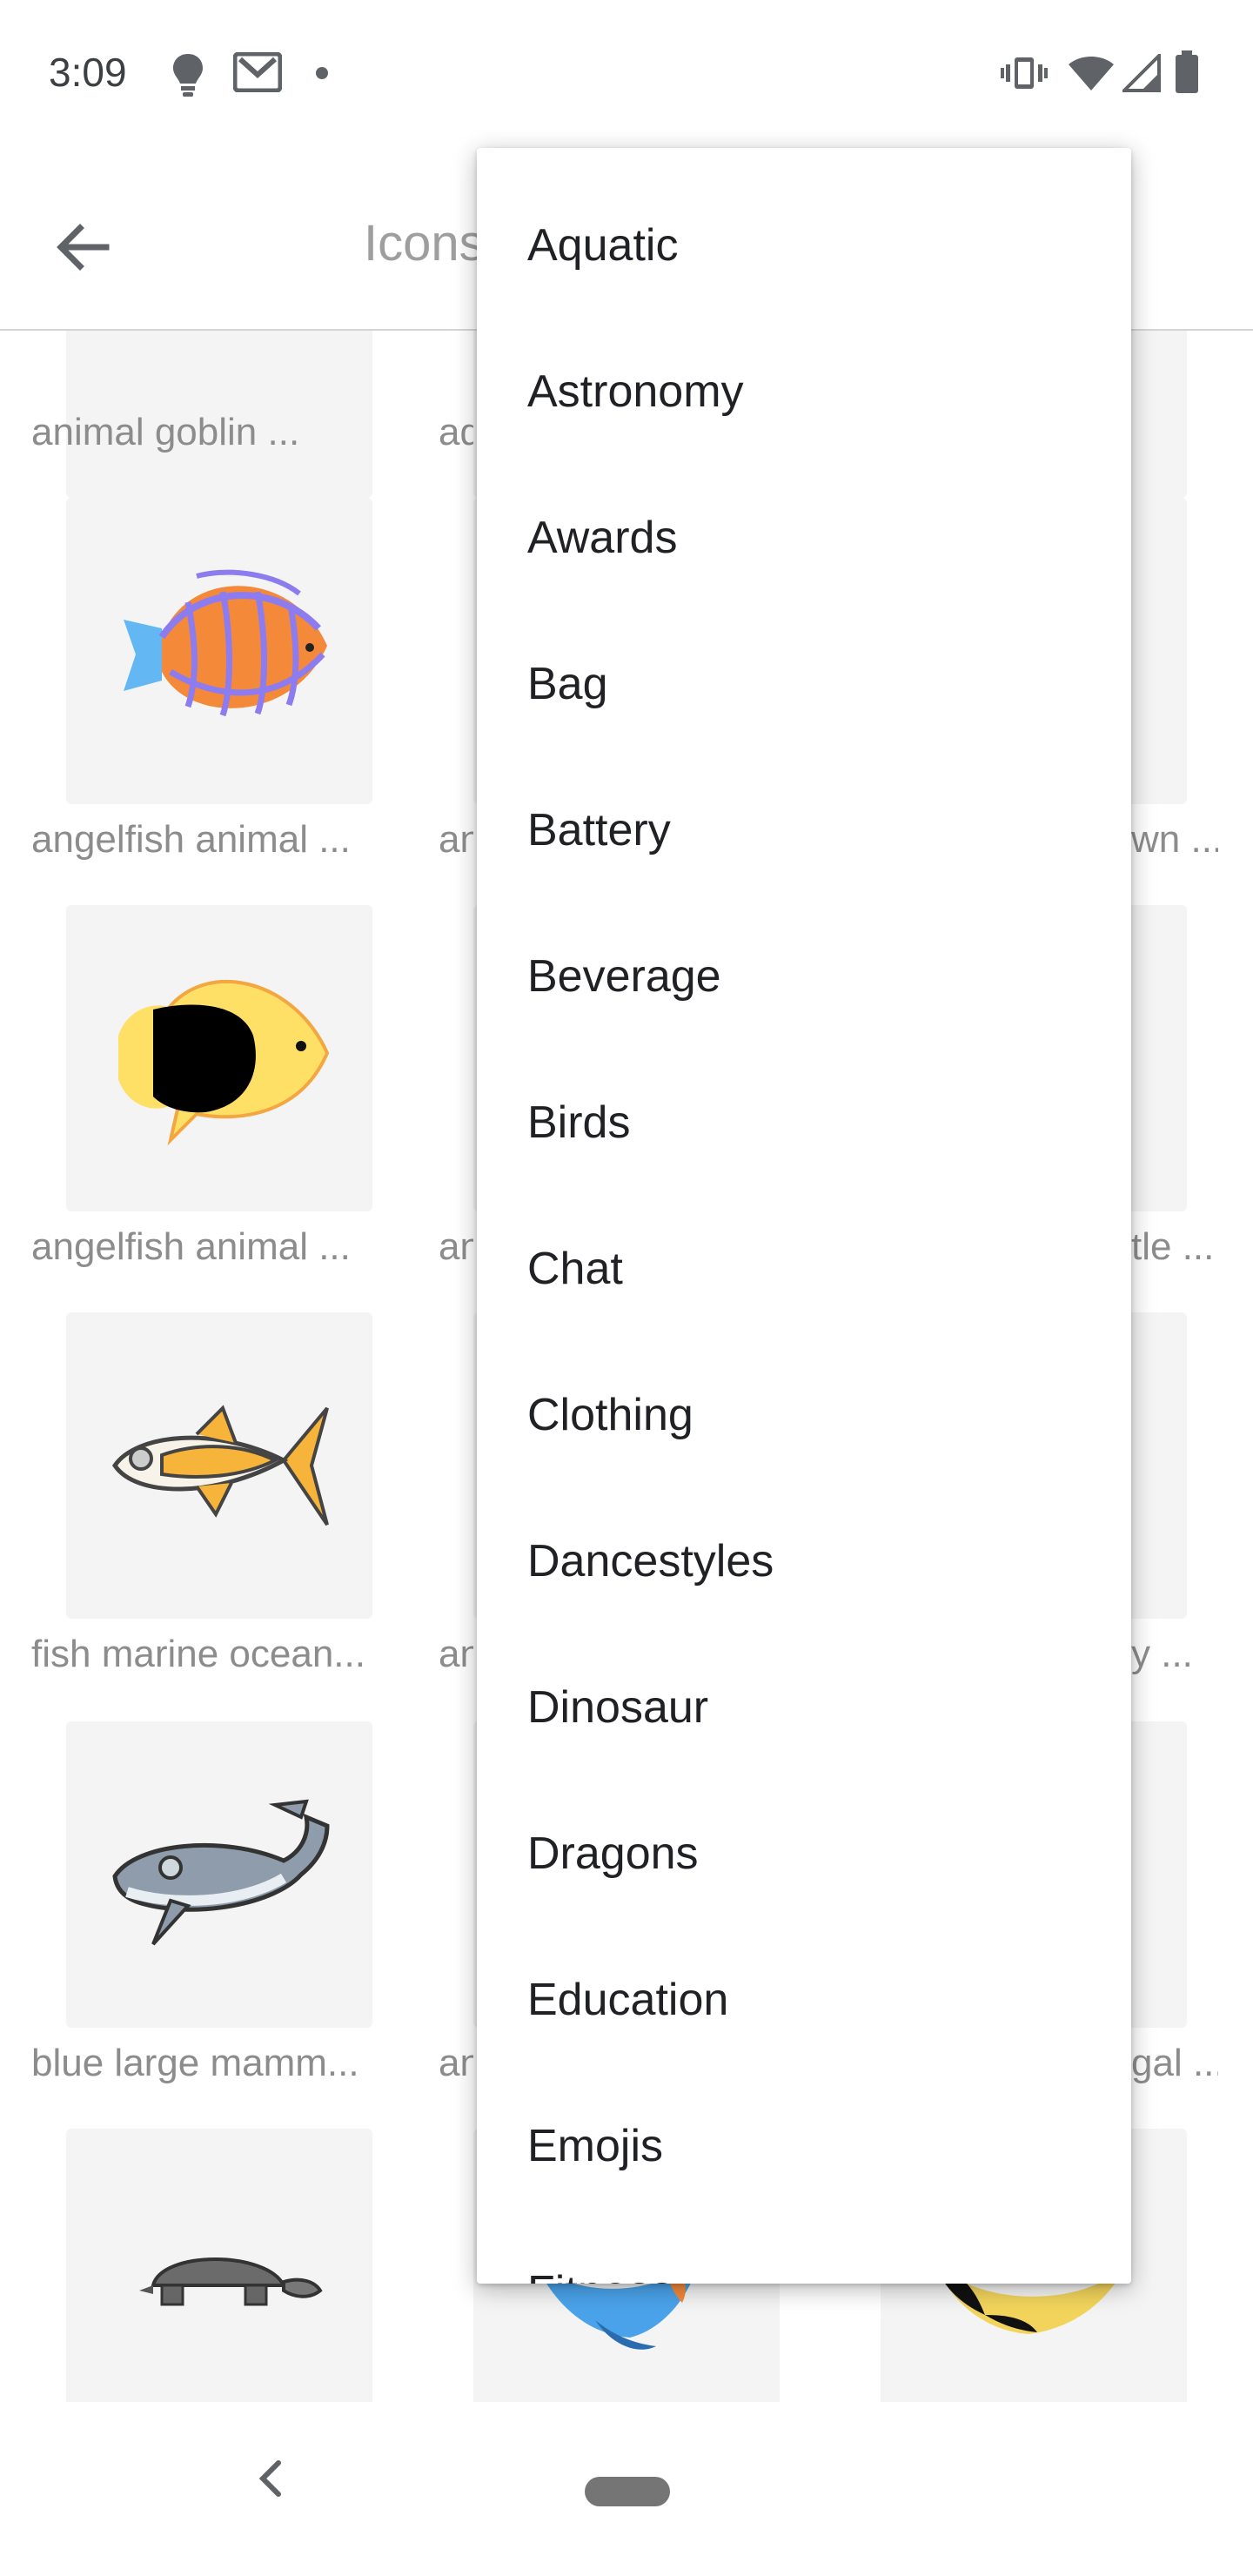 This screenshot has height=2576, width=1253. Describe the element at coordinates (231, 2281) in the screenshot. I see `turtle-icon` at that location.